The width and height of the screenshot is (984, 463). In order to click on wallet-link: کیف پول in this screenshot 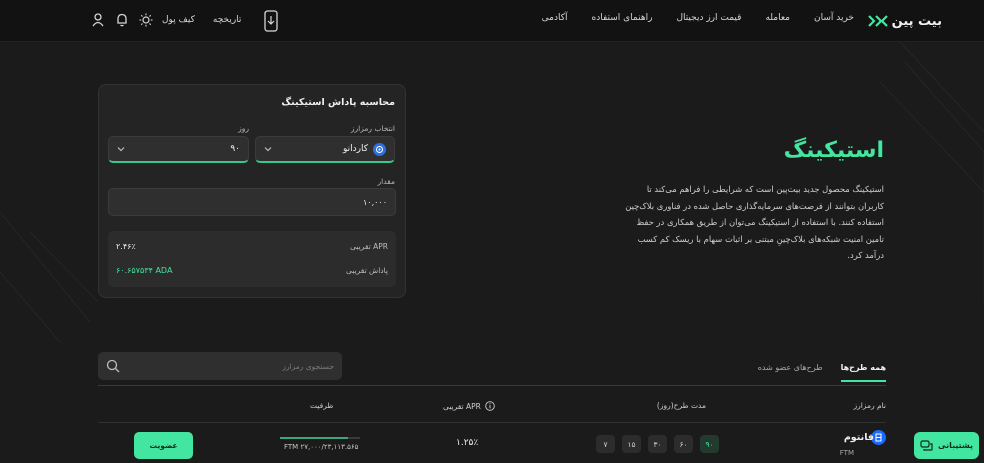, I will do `click(178, 20)`.